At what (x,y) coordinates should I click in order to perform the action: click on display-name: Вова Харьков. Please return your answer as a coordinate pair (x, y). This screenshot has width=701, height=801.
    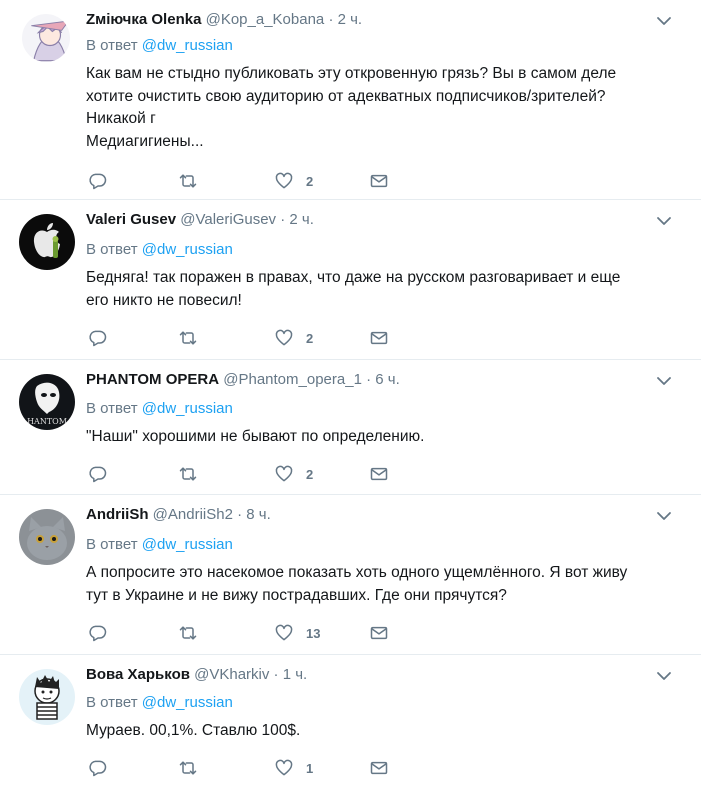
    Looking at the image, I should click on (138, 674).